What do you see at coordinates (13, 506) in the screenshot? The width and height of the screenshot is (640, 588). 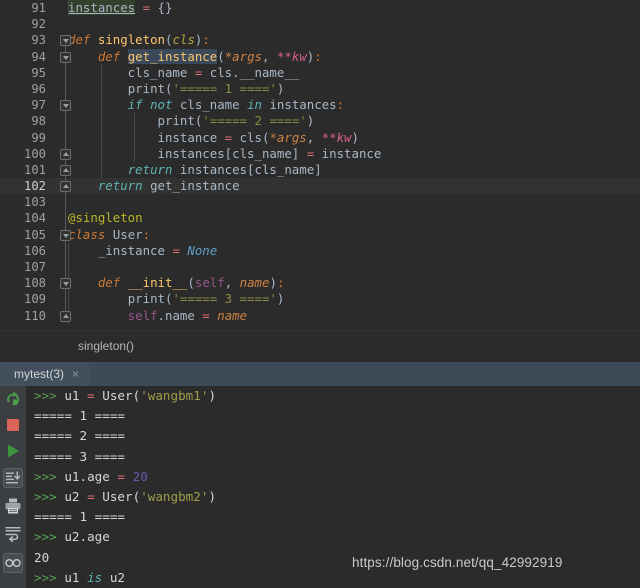 I see `print-icon` at bounding box center [13, 506].